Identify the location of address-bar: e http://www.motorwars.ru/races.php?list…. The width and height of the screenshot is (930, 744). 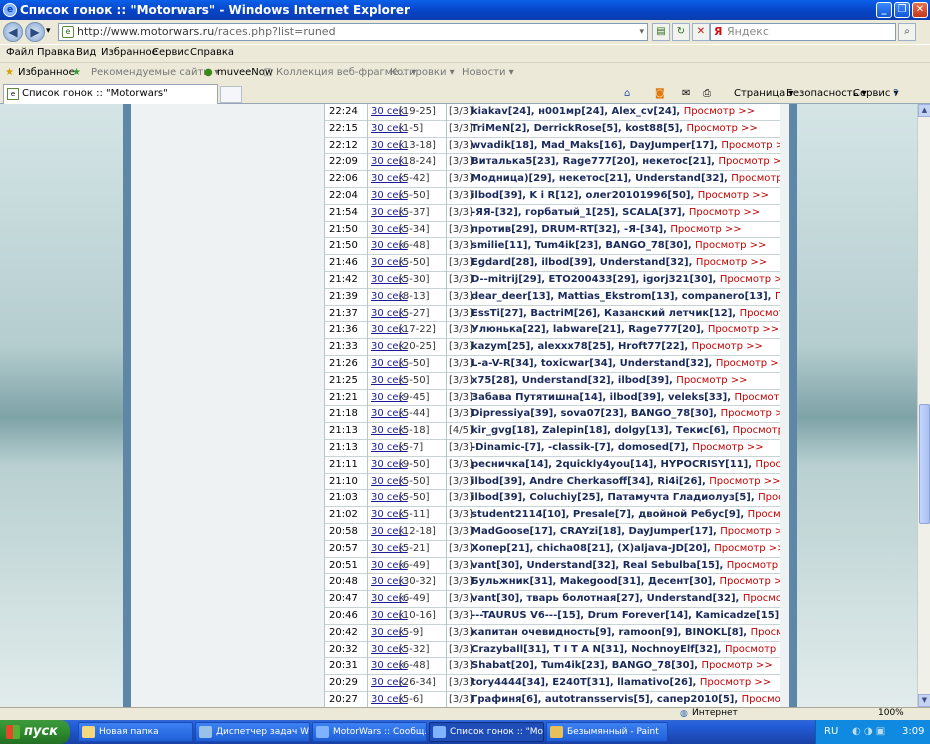
(353, 32).